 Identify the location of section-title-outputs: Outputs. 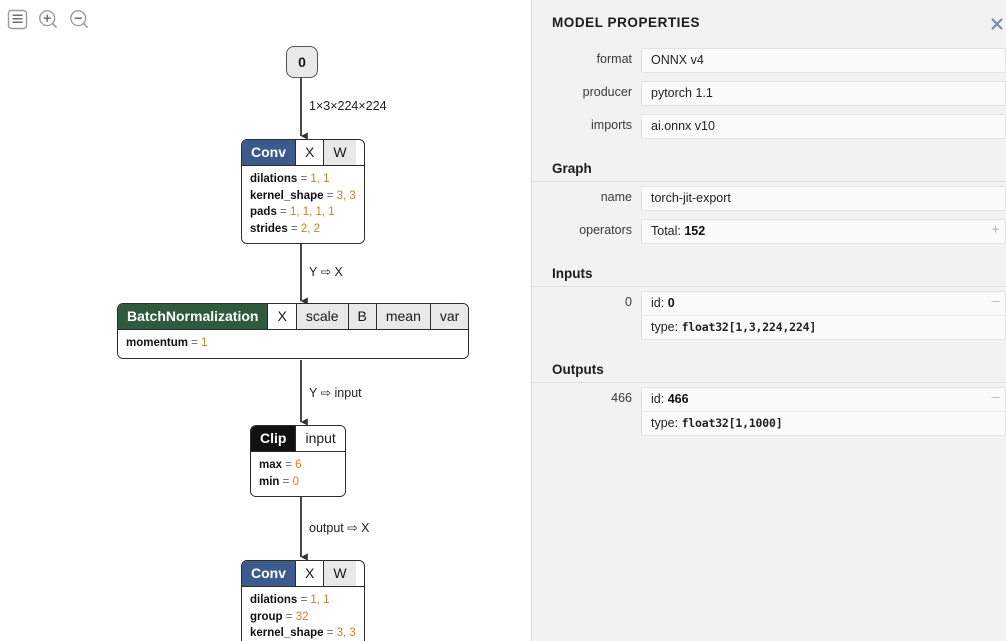
(769, 368).